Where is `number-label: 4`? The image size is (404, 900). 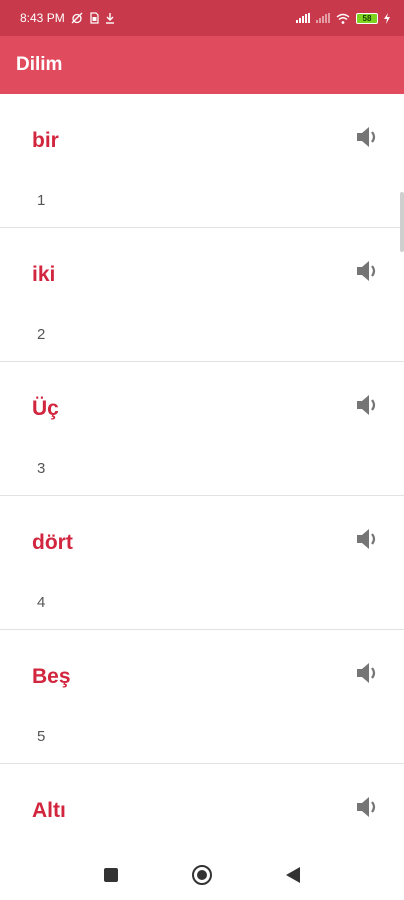
number-label: 4 is located at coordinates (41, 602).